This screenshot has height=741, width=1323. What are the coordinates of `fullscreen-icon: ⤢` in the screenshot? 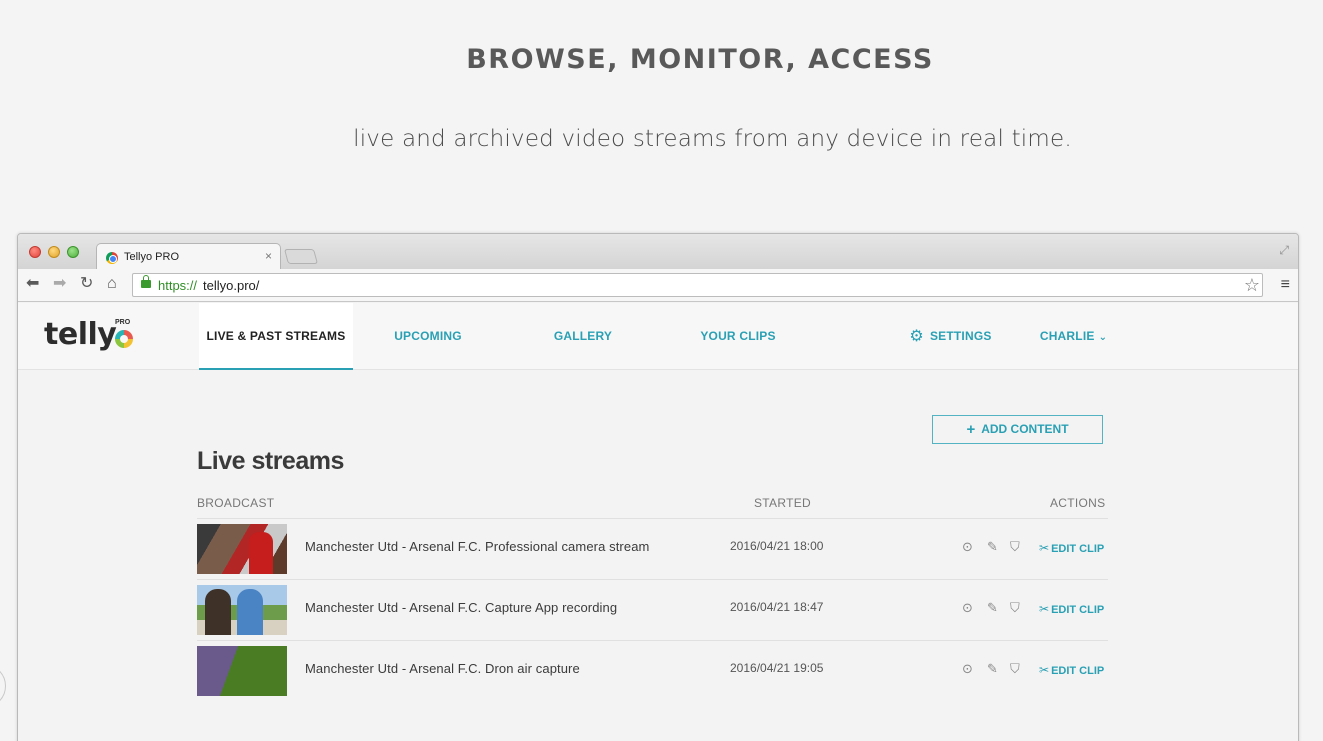 It's located at (1284, 250).